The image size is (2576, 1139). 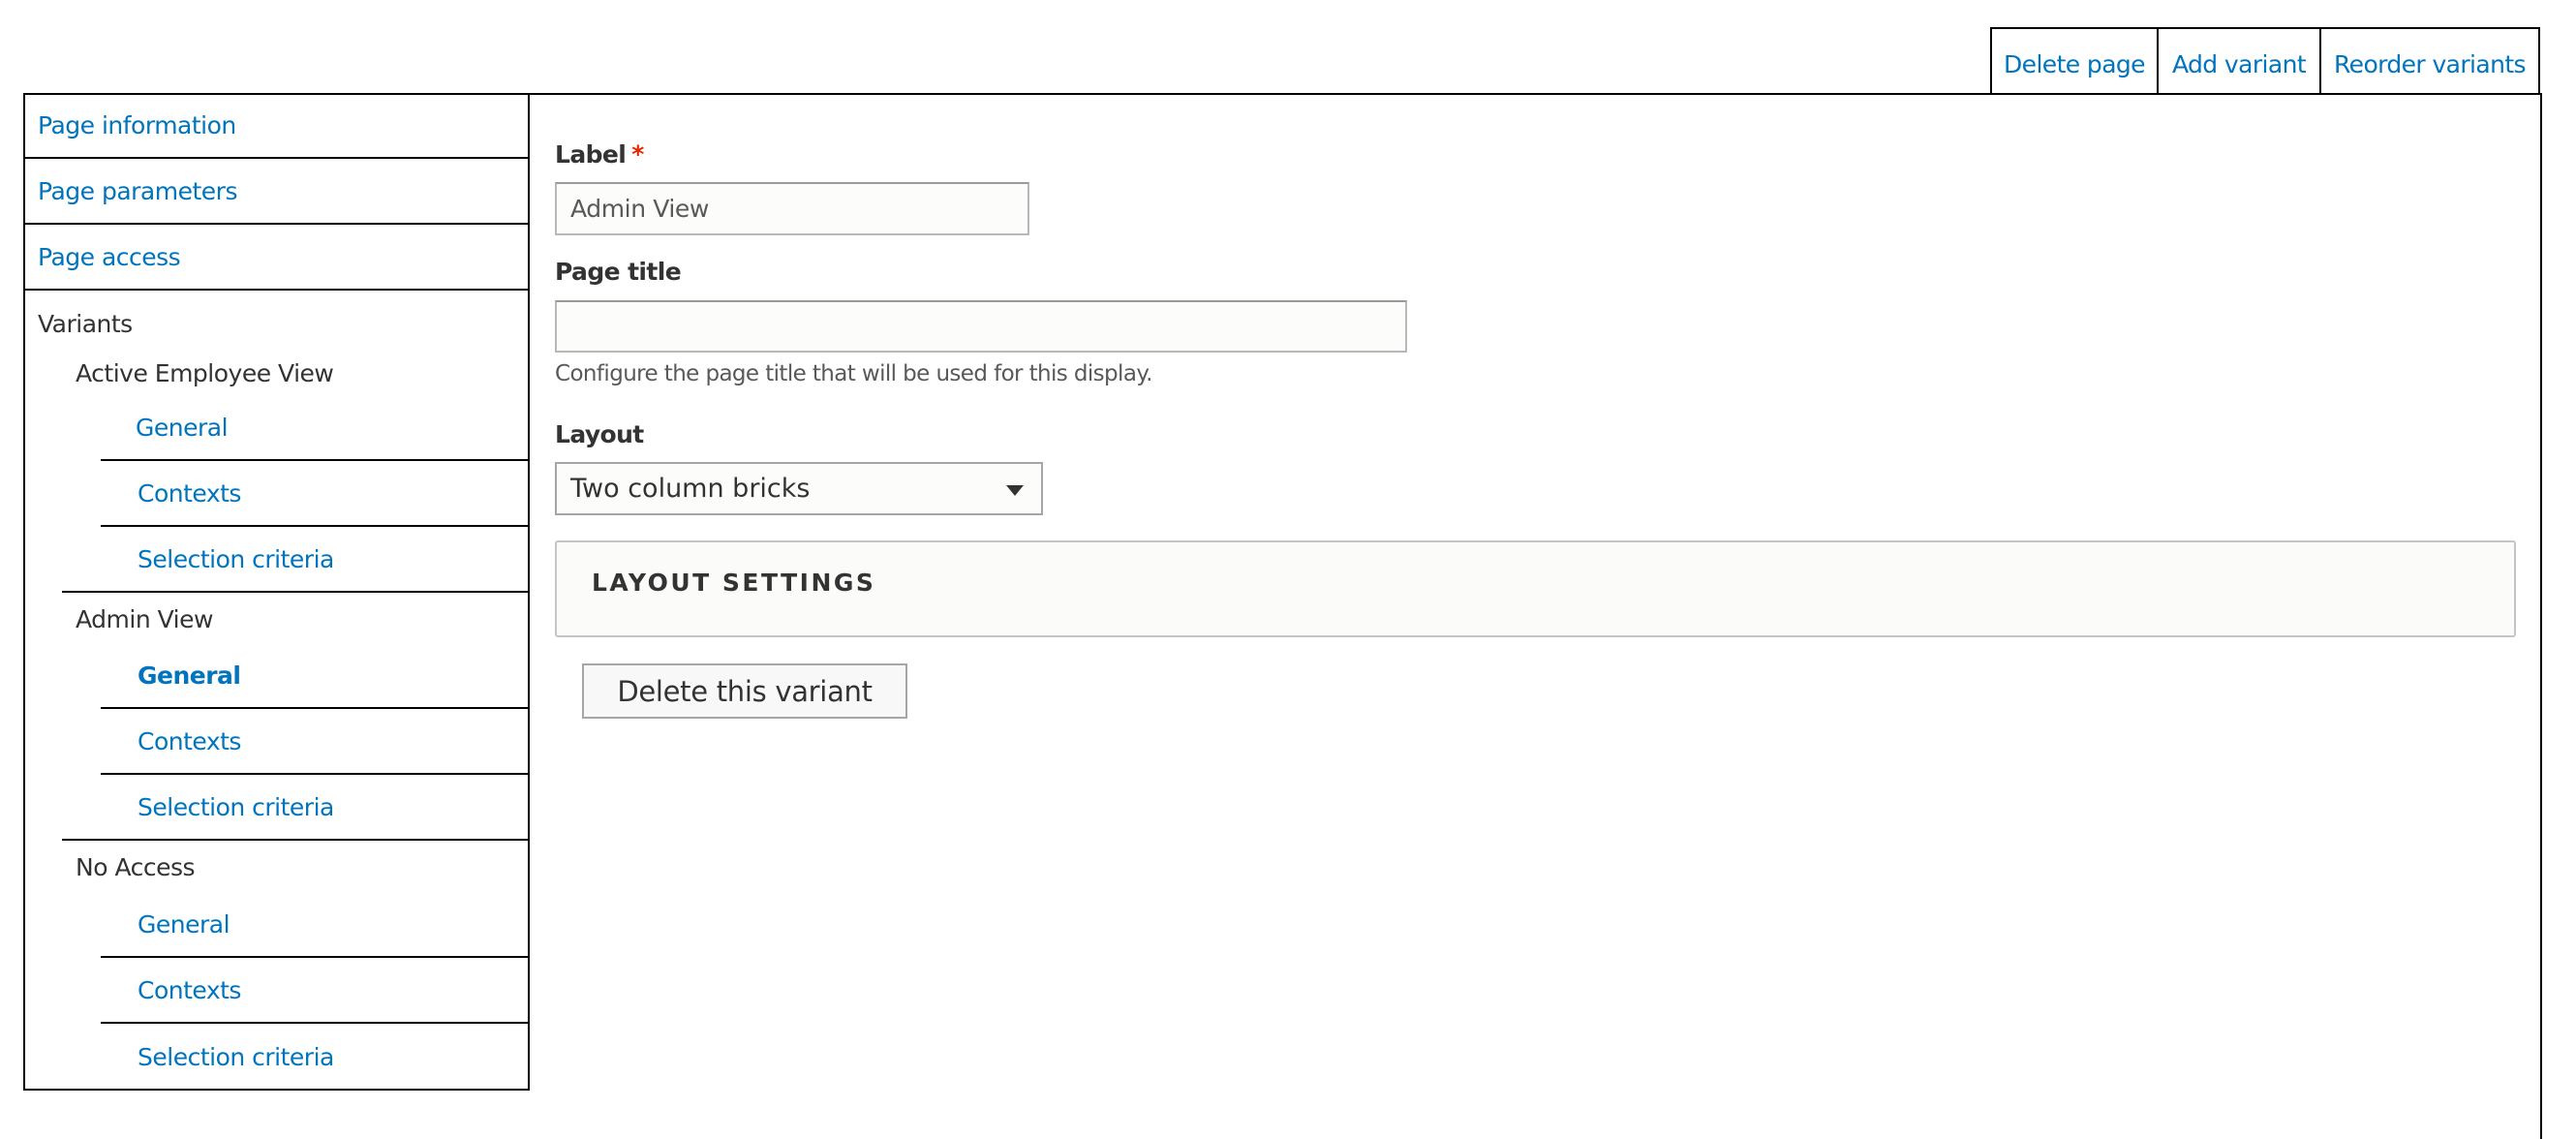 What do you see at coordinates (276, 258) in the screenshot?
I see `sidebar-item-page-access: Page access` at bounding box center [276, 258].